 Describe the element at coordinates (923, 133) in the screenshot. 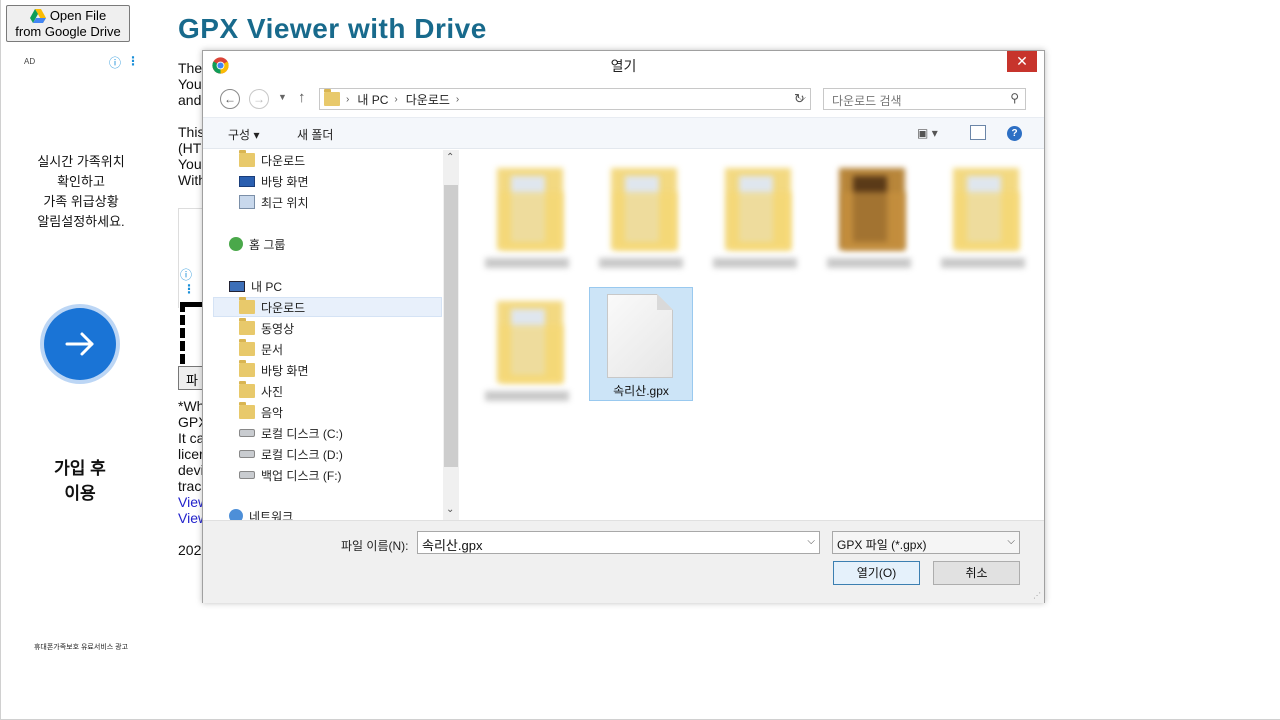

I see `view-icon: ▣` at that location.